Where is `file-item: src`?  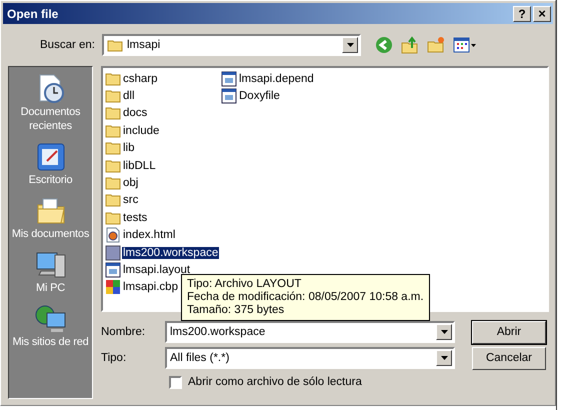 file-item: src is located at coordinates (123, 201).